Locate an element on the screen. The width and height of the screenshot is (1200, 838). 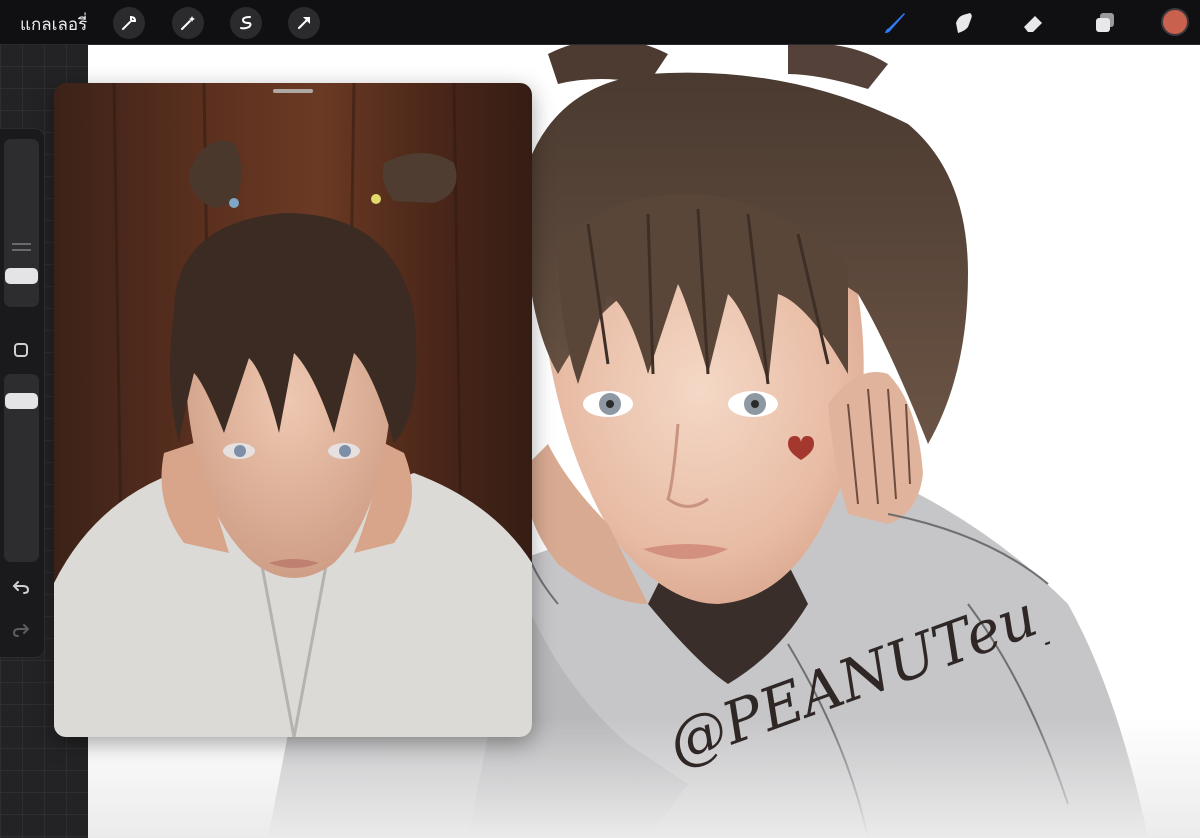
undo-icon is located at coordinates (21, 587).